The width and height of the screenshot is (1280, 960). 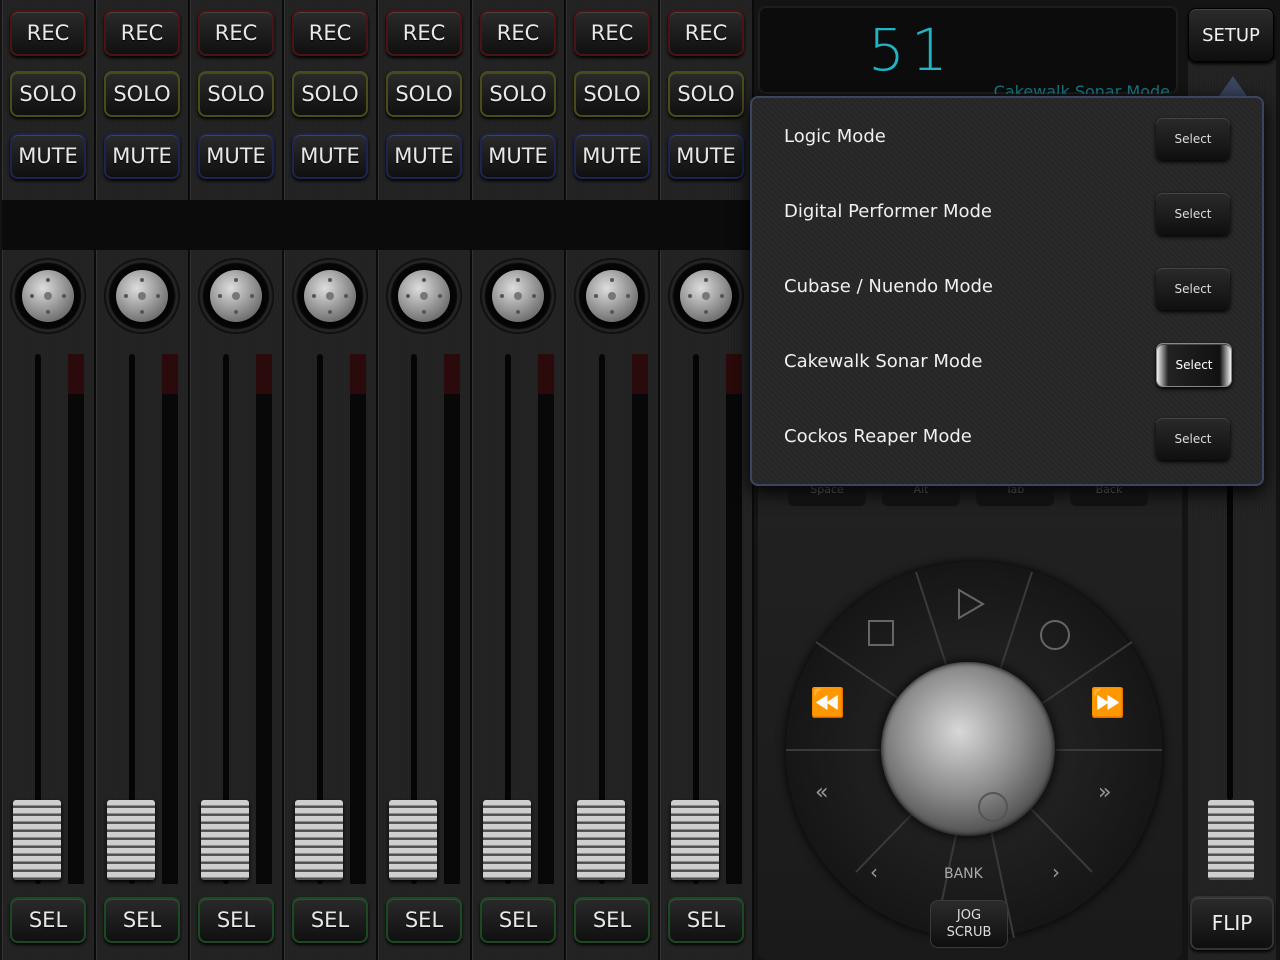 I want to click on mode-row-logic: Logic Mode Select, so click(x=1007, y=143).